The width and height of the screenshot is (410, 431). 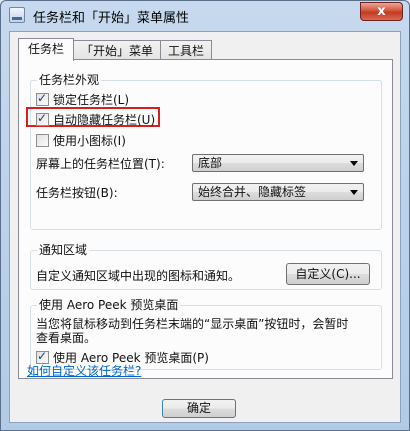 I want to click on notification-area-label: 通知区域, so click(x=63, y=250).